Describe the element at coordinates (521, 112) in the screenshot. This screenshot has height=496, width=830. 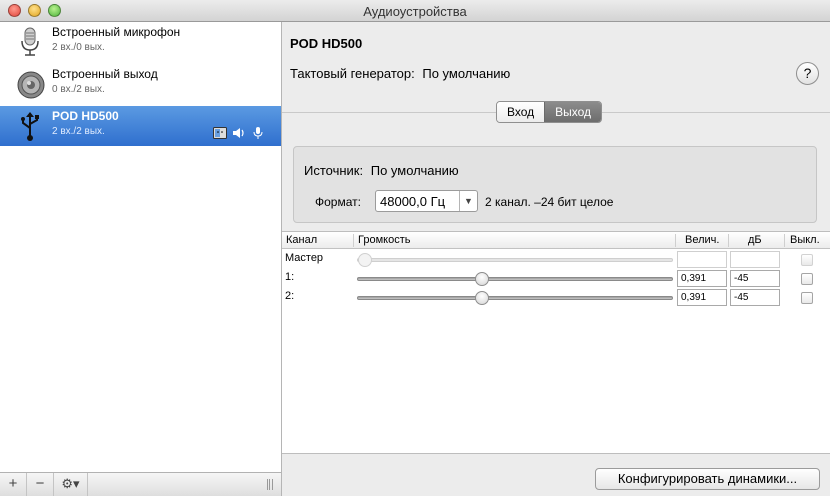
I see `tab-input: Вход` at that location.